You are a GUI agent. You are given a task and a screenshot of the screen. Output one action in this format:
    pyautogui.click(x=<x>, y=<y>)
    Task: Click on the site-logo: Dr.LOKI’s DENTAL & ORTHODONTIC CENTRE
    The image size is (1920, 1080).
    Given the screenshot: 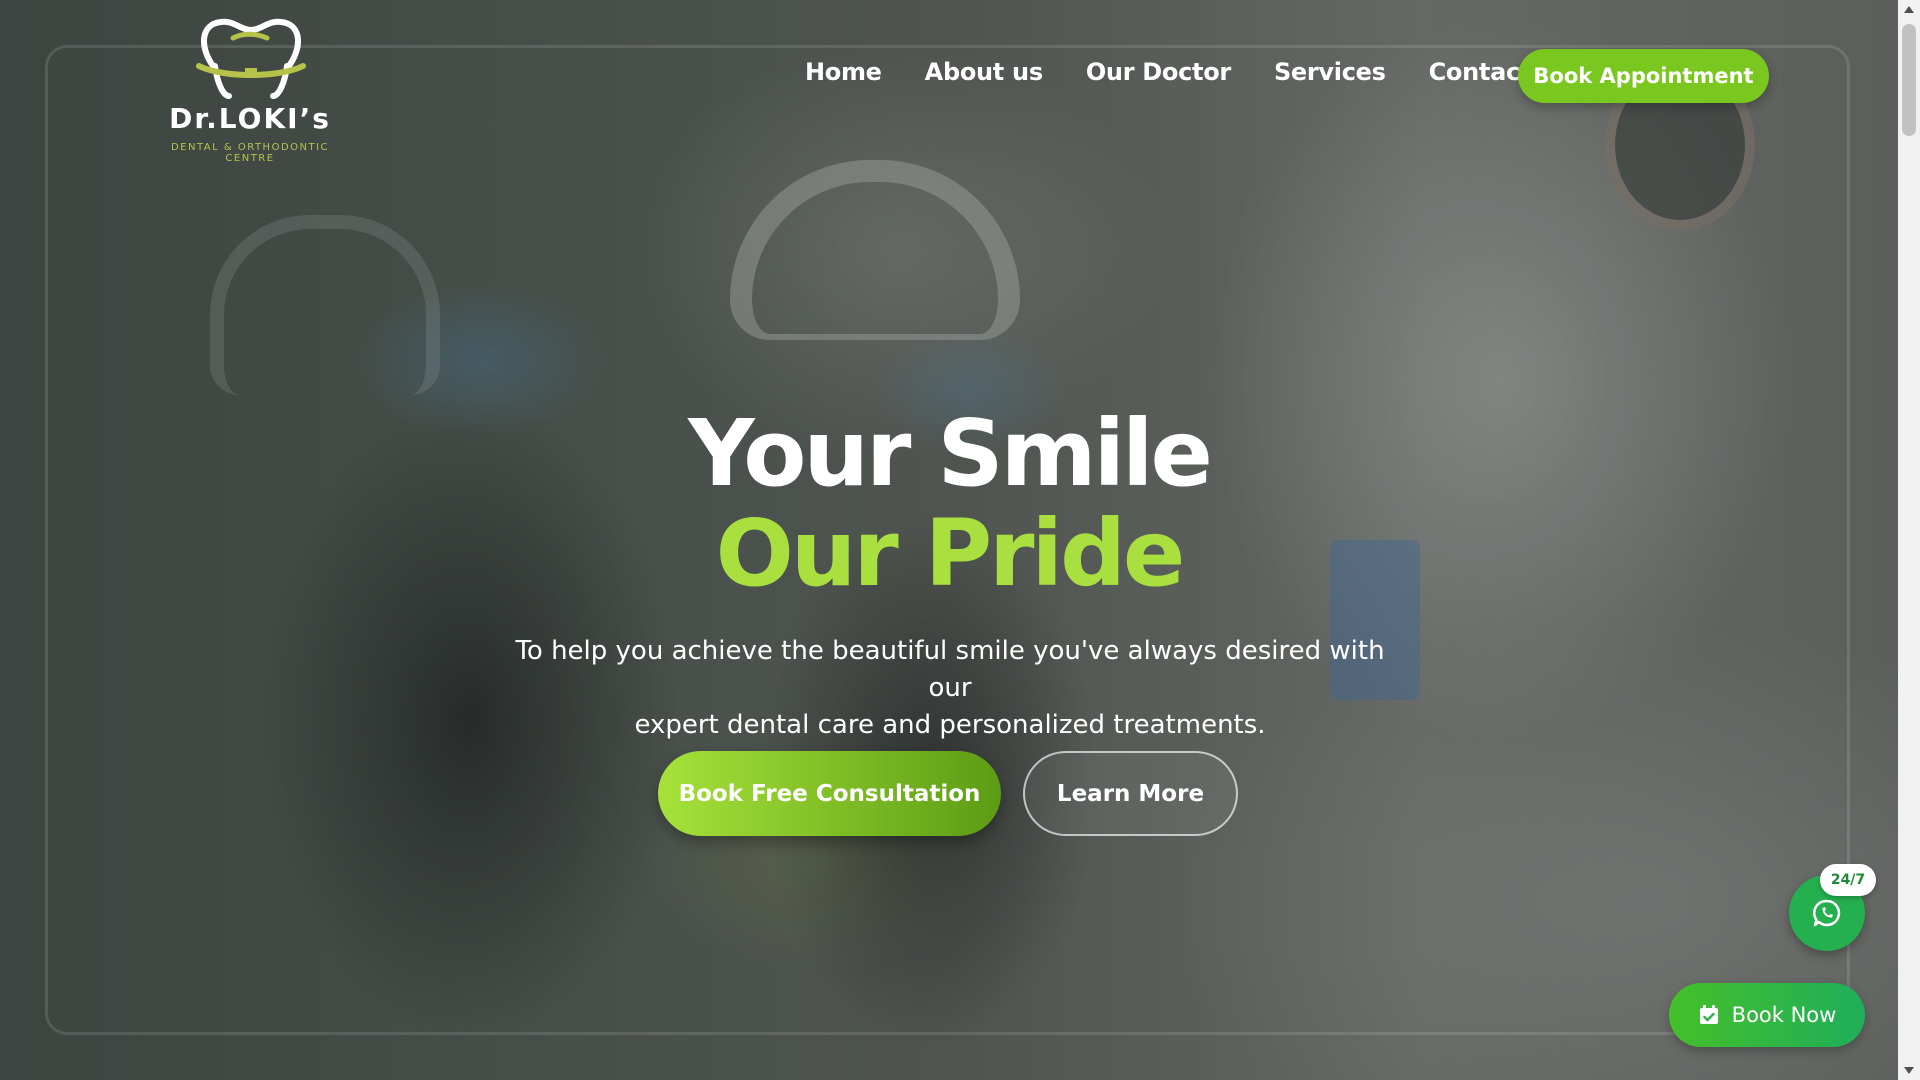 What is the action you would take?
    pyautogui.click(x=250, y=89)
    